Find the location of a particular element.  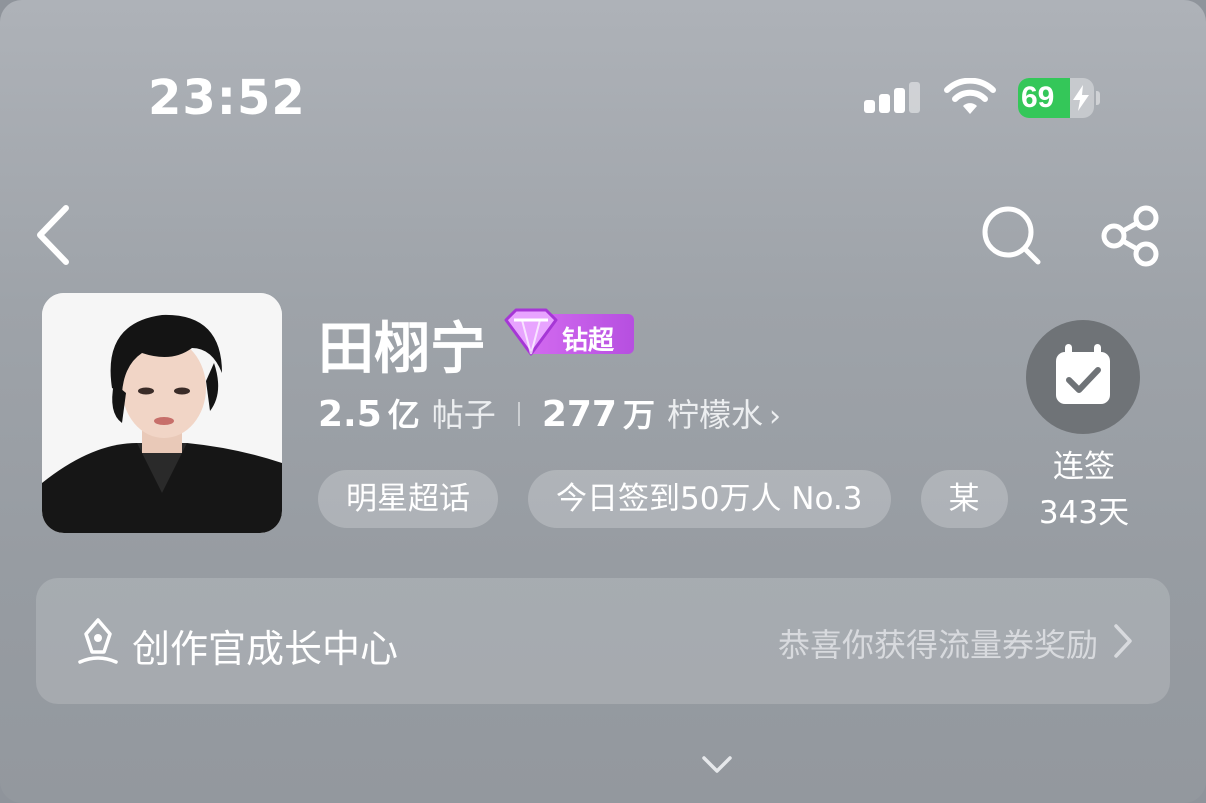

fans-unit: 万 is located at coordinates (638, 415).